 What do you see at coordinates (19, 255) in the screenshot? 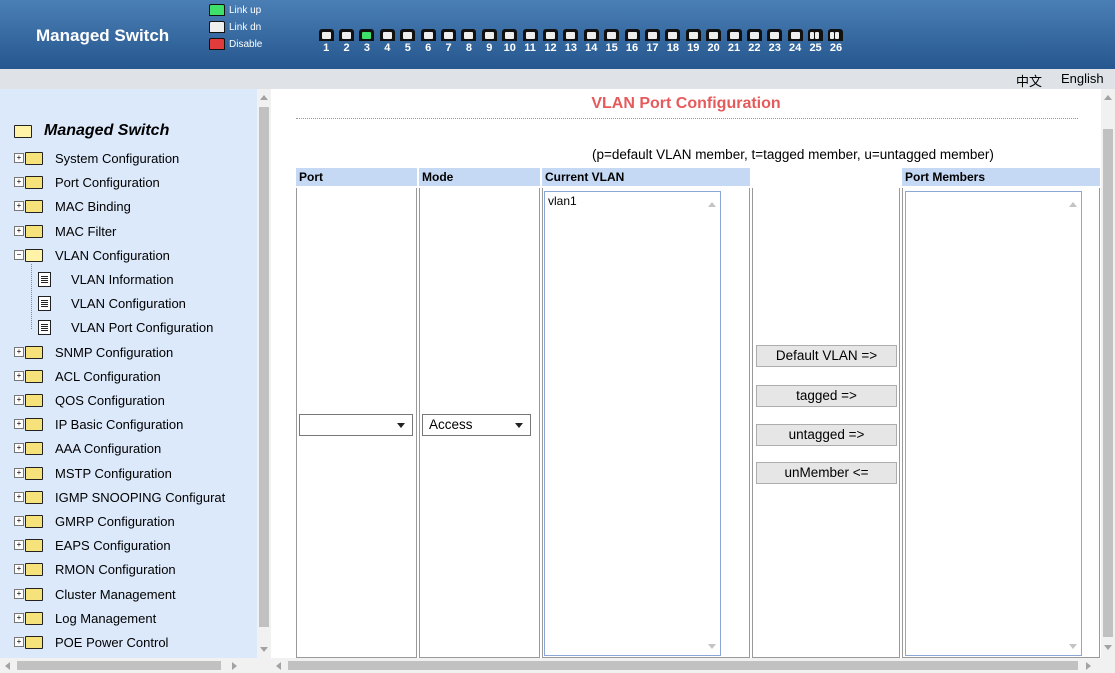
I see `collapse-icon: −` at bounding box center [19, 255].